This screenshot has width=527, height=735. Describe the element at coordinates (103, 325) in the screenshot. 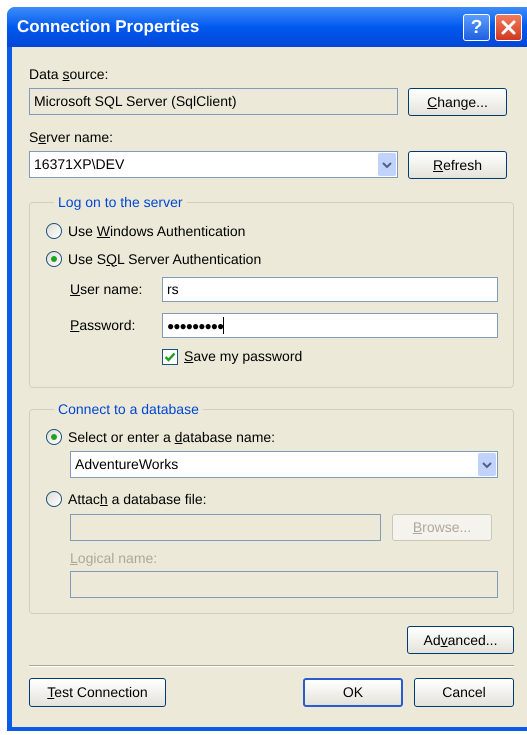

I see `field-label: Password:` at that location.